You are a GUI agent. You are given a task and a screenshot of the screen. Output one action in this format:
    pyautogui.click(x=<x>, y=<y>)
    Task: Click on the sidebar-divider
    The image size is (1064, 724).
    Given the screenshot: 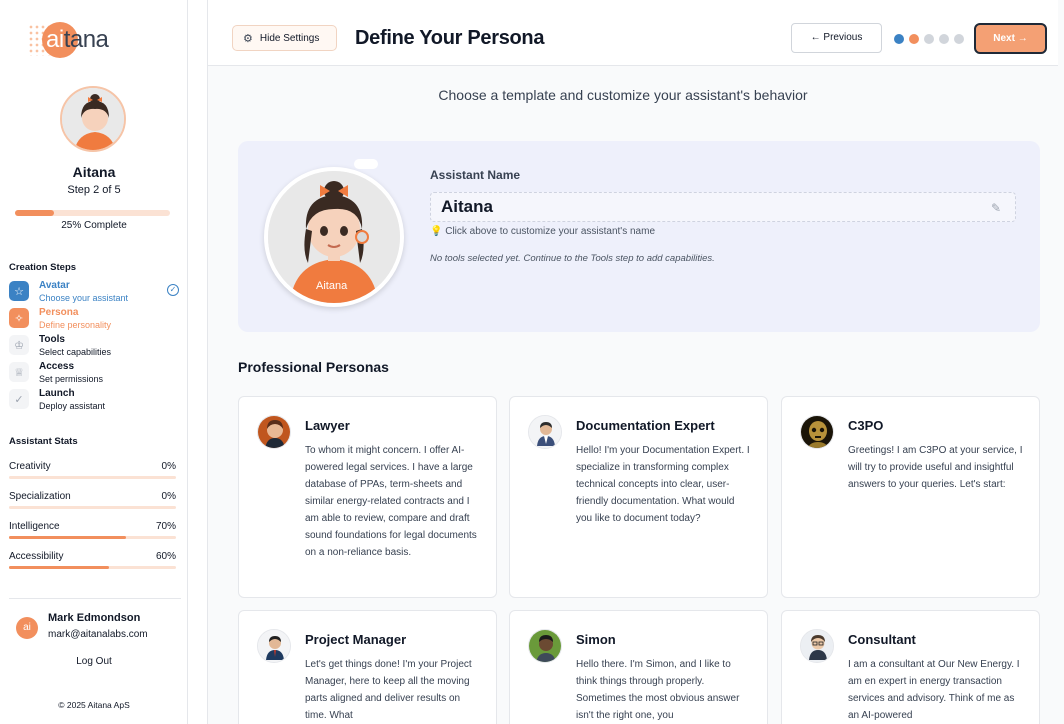 What is the action you would take?
    pyautogui.click(x=95, y=598)
    